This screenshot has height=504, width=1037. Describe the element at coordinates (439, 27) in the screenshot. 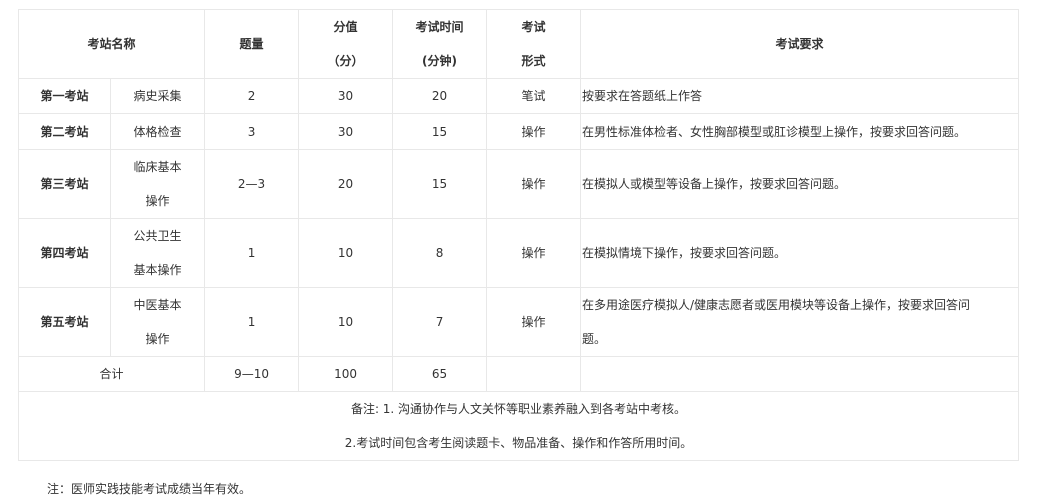

I see `header-time-line1: 考试时间` at that location.